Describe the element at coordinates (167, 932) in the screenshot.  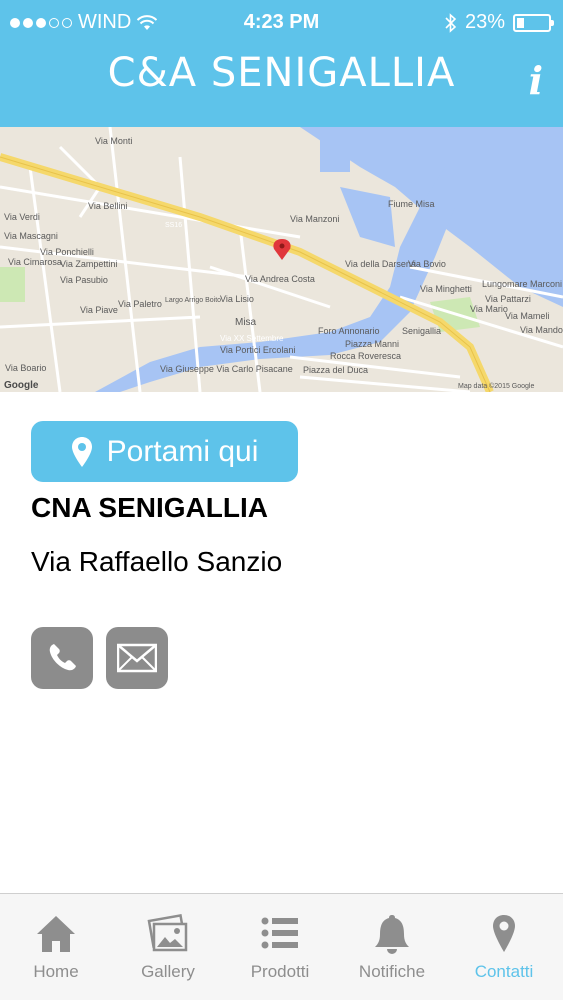
I see `gallery-icon` at that location.